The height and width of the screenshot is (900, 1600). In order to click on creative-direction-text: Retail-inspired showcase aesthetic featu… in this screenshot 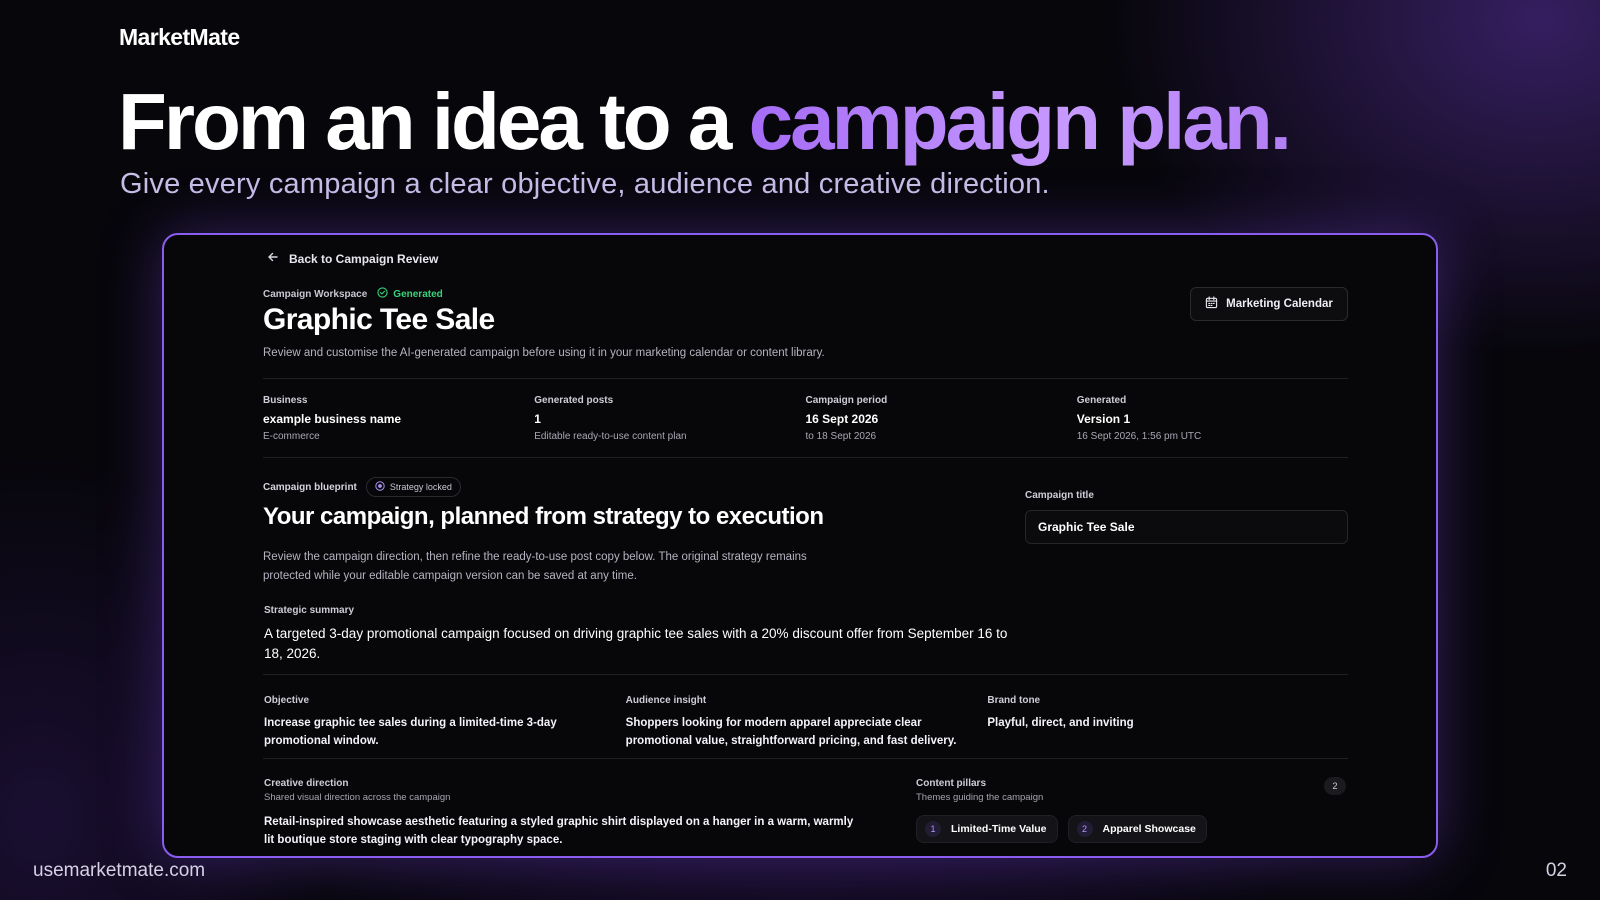, I will do `click(559, 831)`.